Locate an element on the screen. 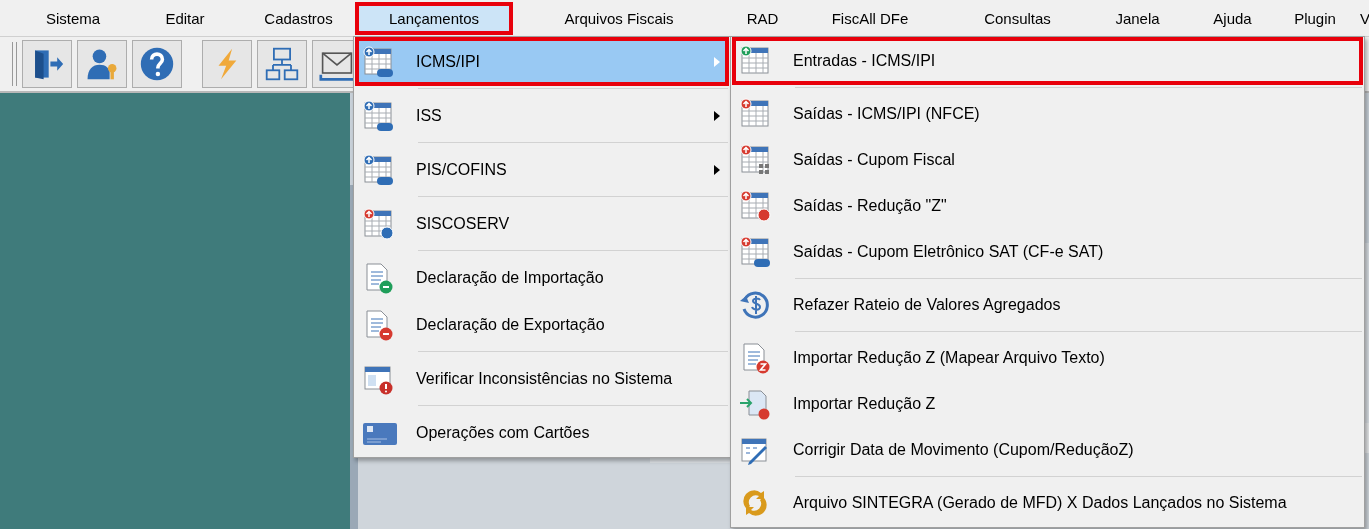 The width and height of the screenshot is (1369, 529). menu-bar-item: Janela is located at coordinates (1137, 18).